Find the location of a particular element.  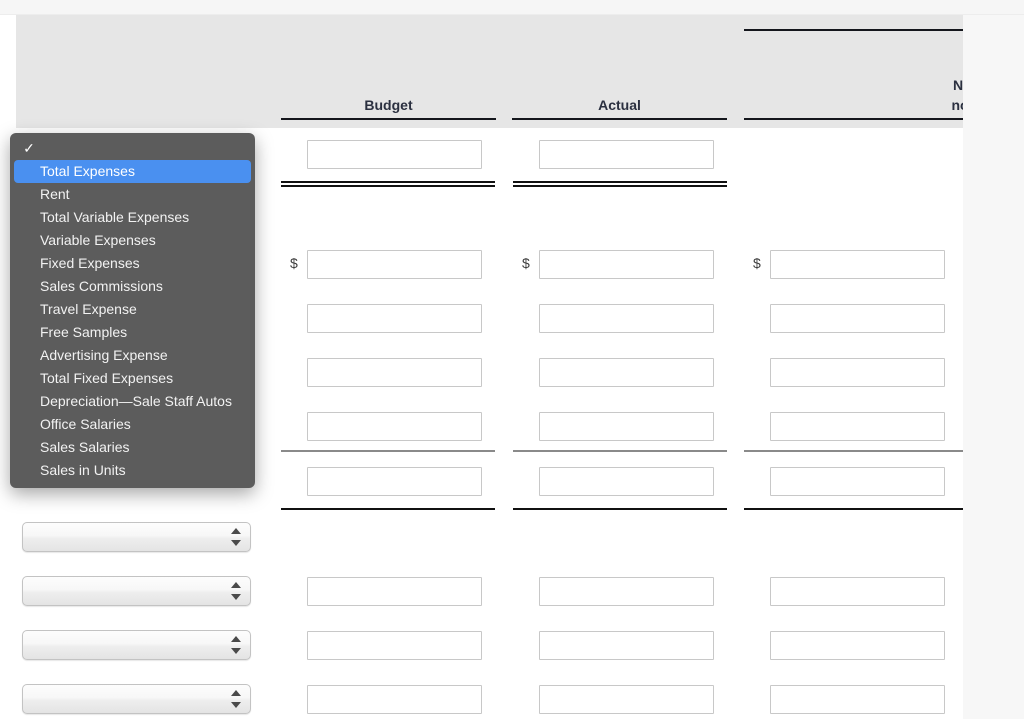

menu-item-sales-in-units: Sales in Units is located at coordinates (132, 470).